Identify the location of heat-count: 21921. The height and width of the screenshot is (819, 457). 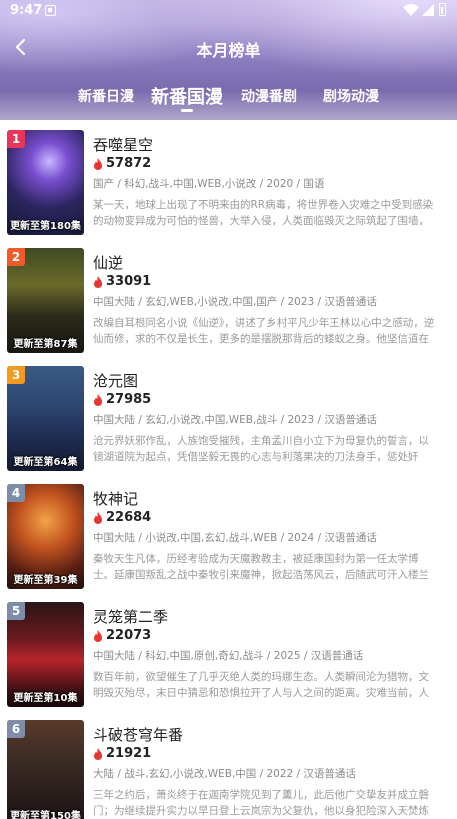
(129, 753).